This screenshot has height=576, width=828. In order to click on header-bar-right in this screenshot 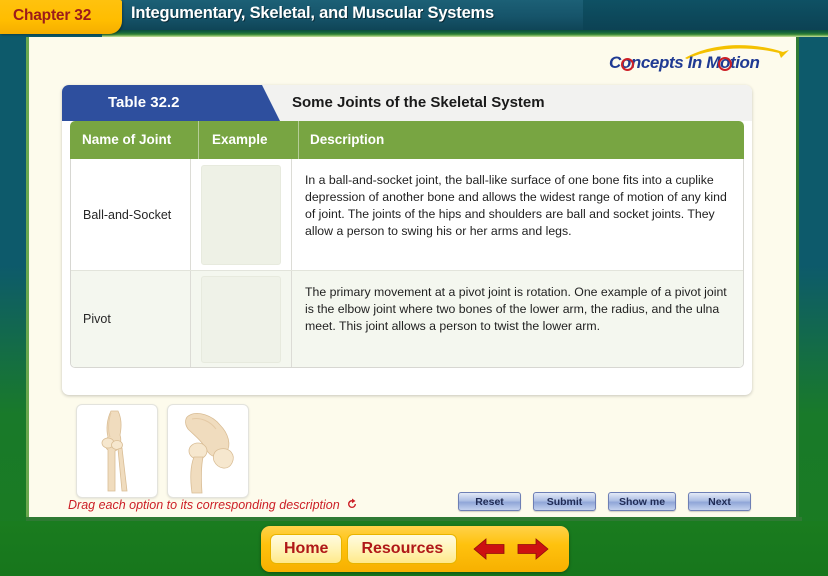, I will do `click(705, 15)`.